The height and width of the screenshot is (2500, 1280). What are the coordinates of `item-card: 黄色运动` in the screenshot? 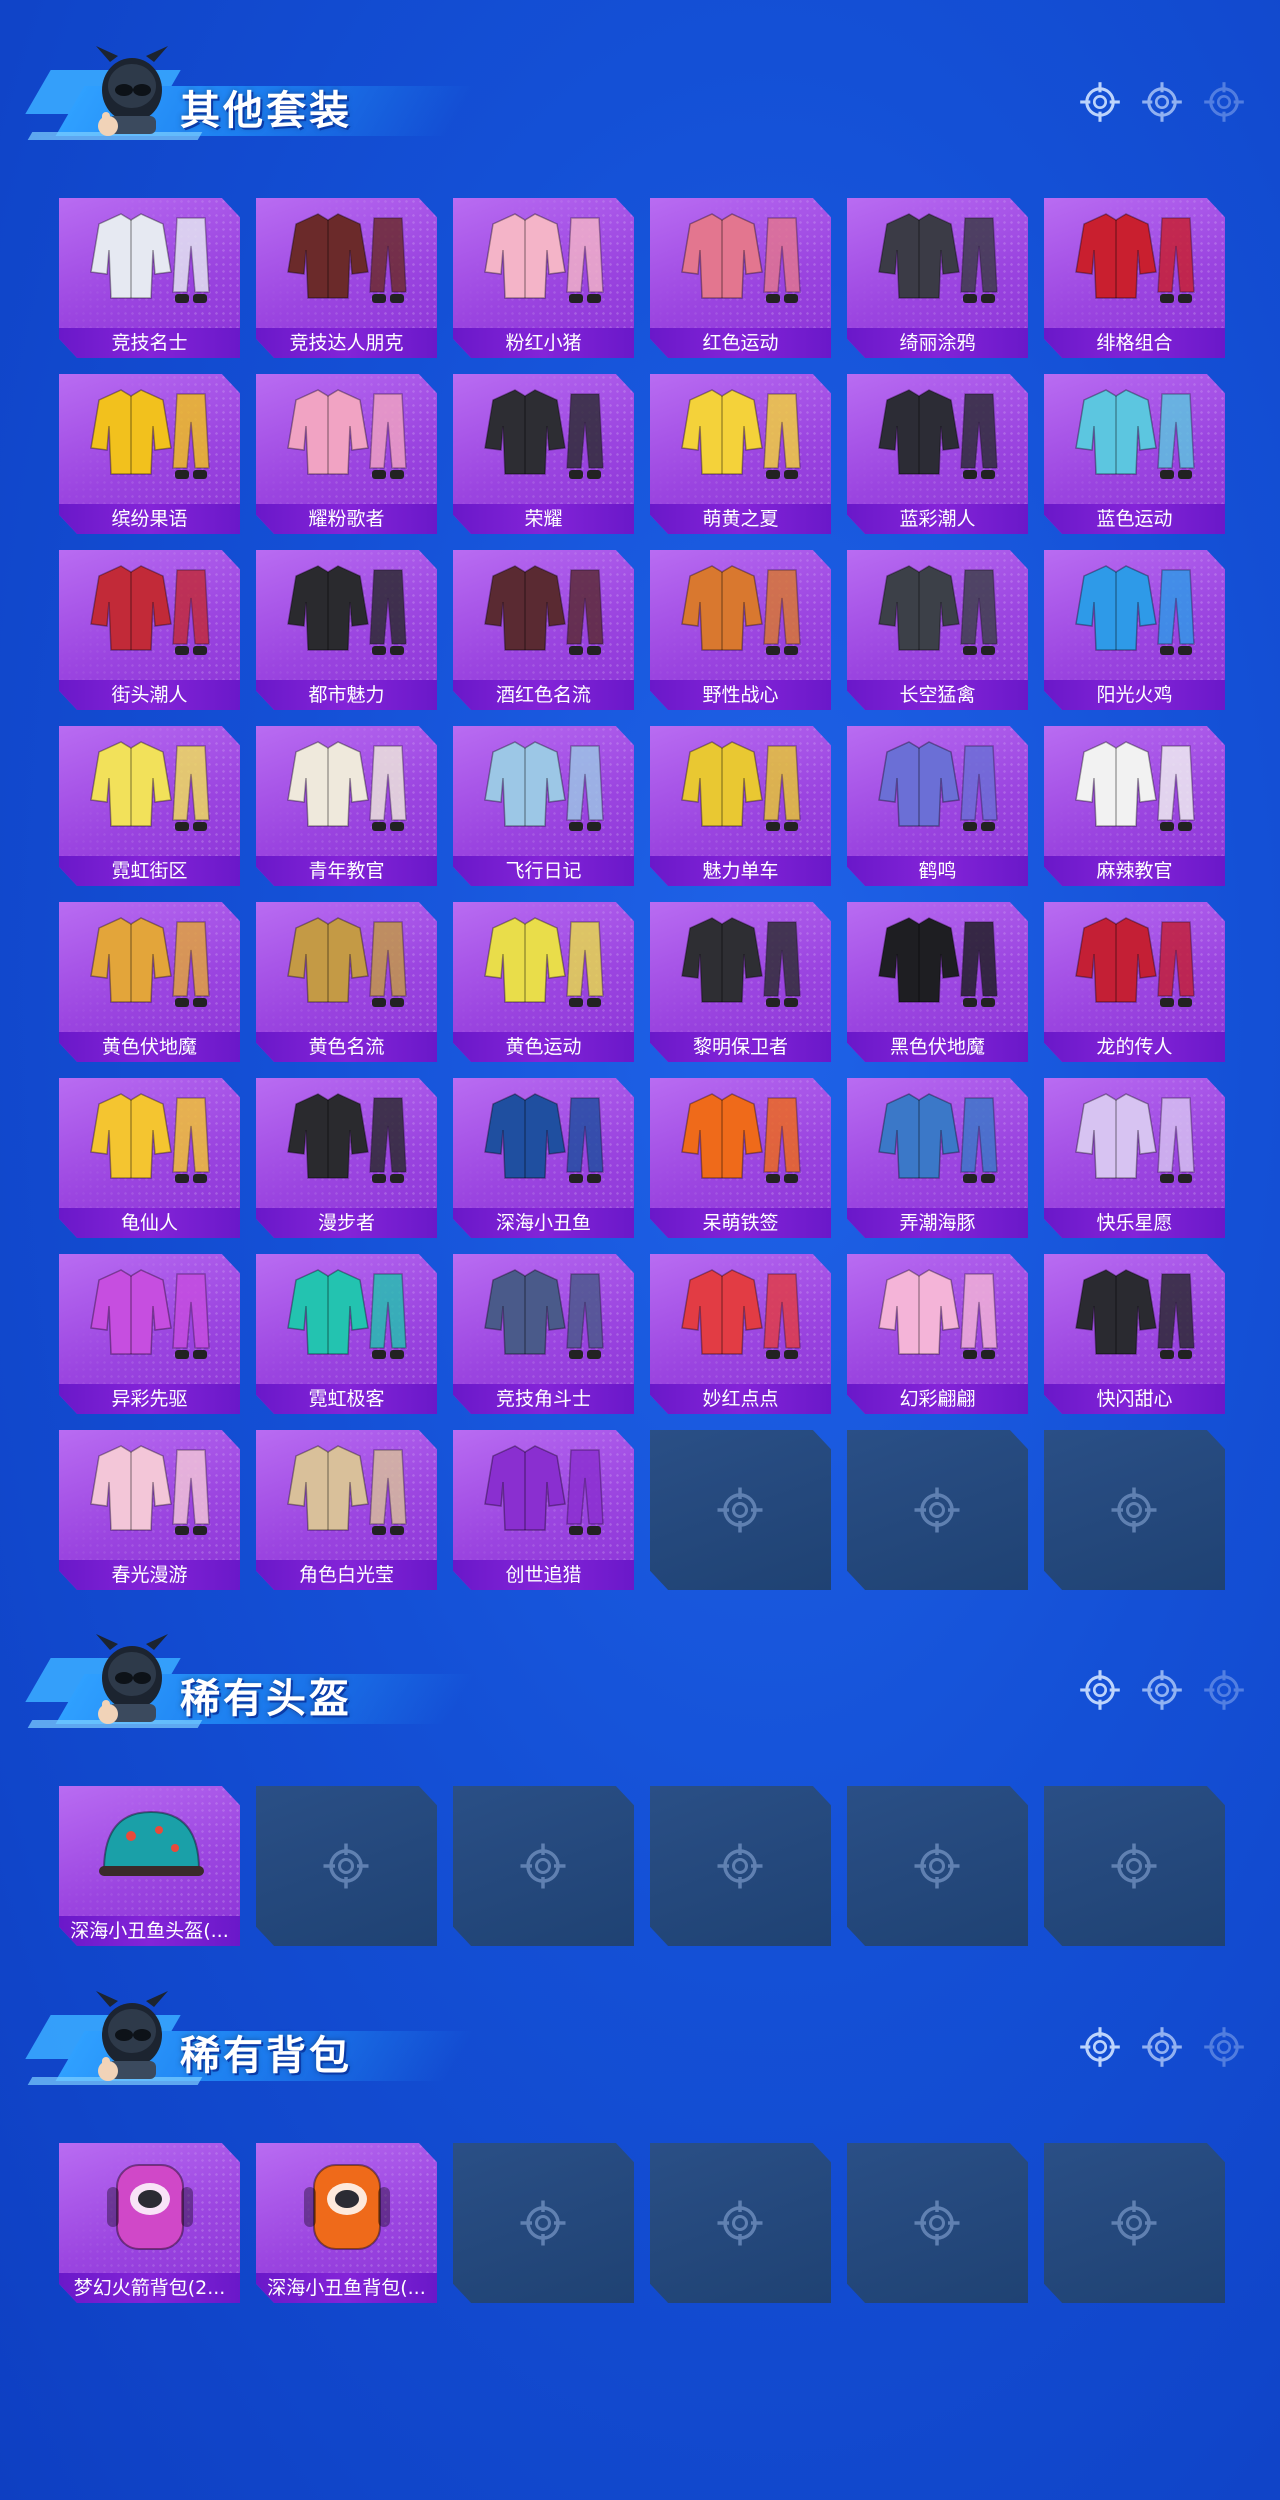 It's located at (543, 982).